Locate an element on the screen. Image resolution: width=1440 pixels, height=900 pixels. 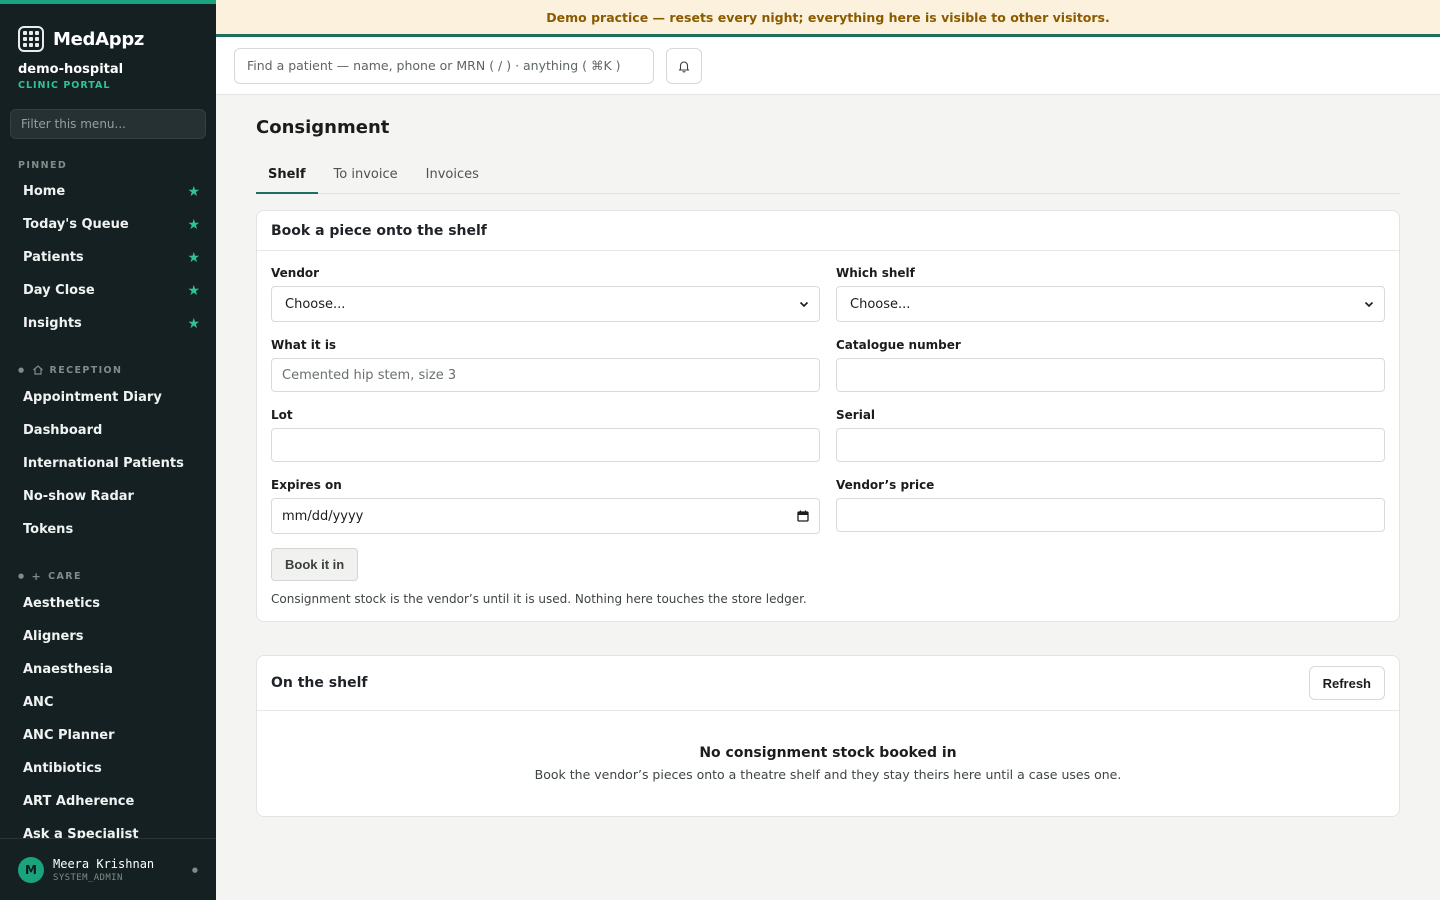
sidebar-item-anc-planner: ANC Planner is located at coordinates (108, 735).